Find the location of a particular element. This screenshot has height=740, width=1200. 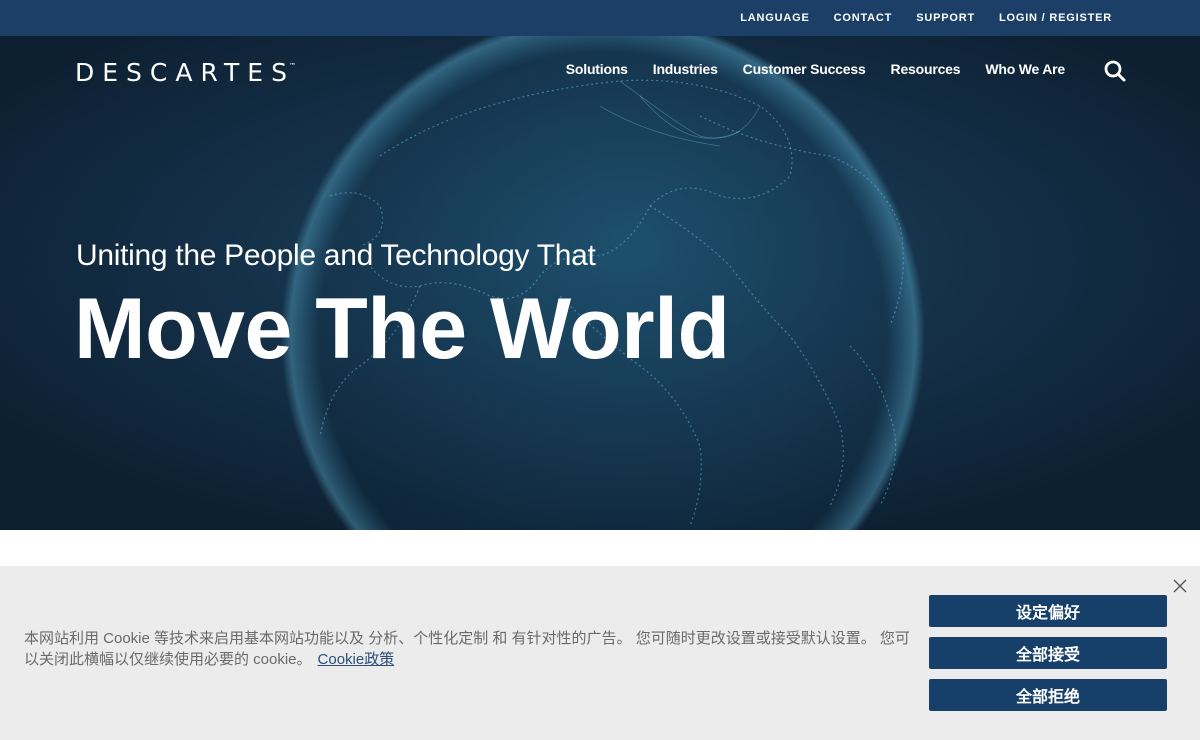

reject-all-button: 全部拒绝 is located at coordinates (1048, 695).